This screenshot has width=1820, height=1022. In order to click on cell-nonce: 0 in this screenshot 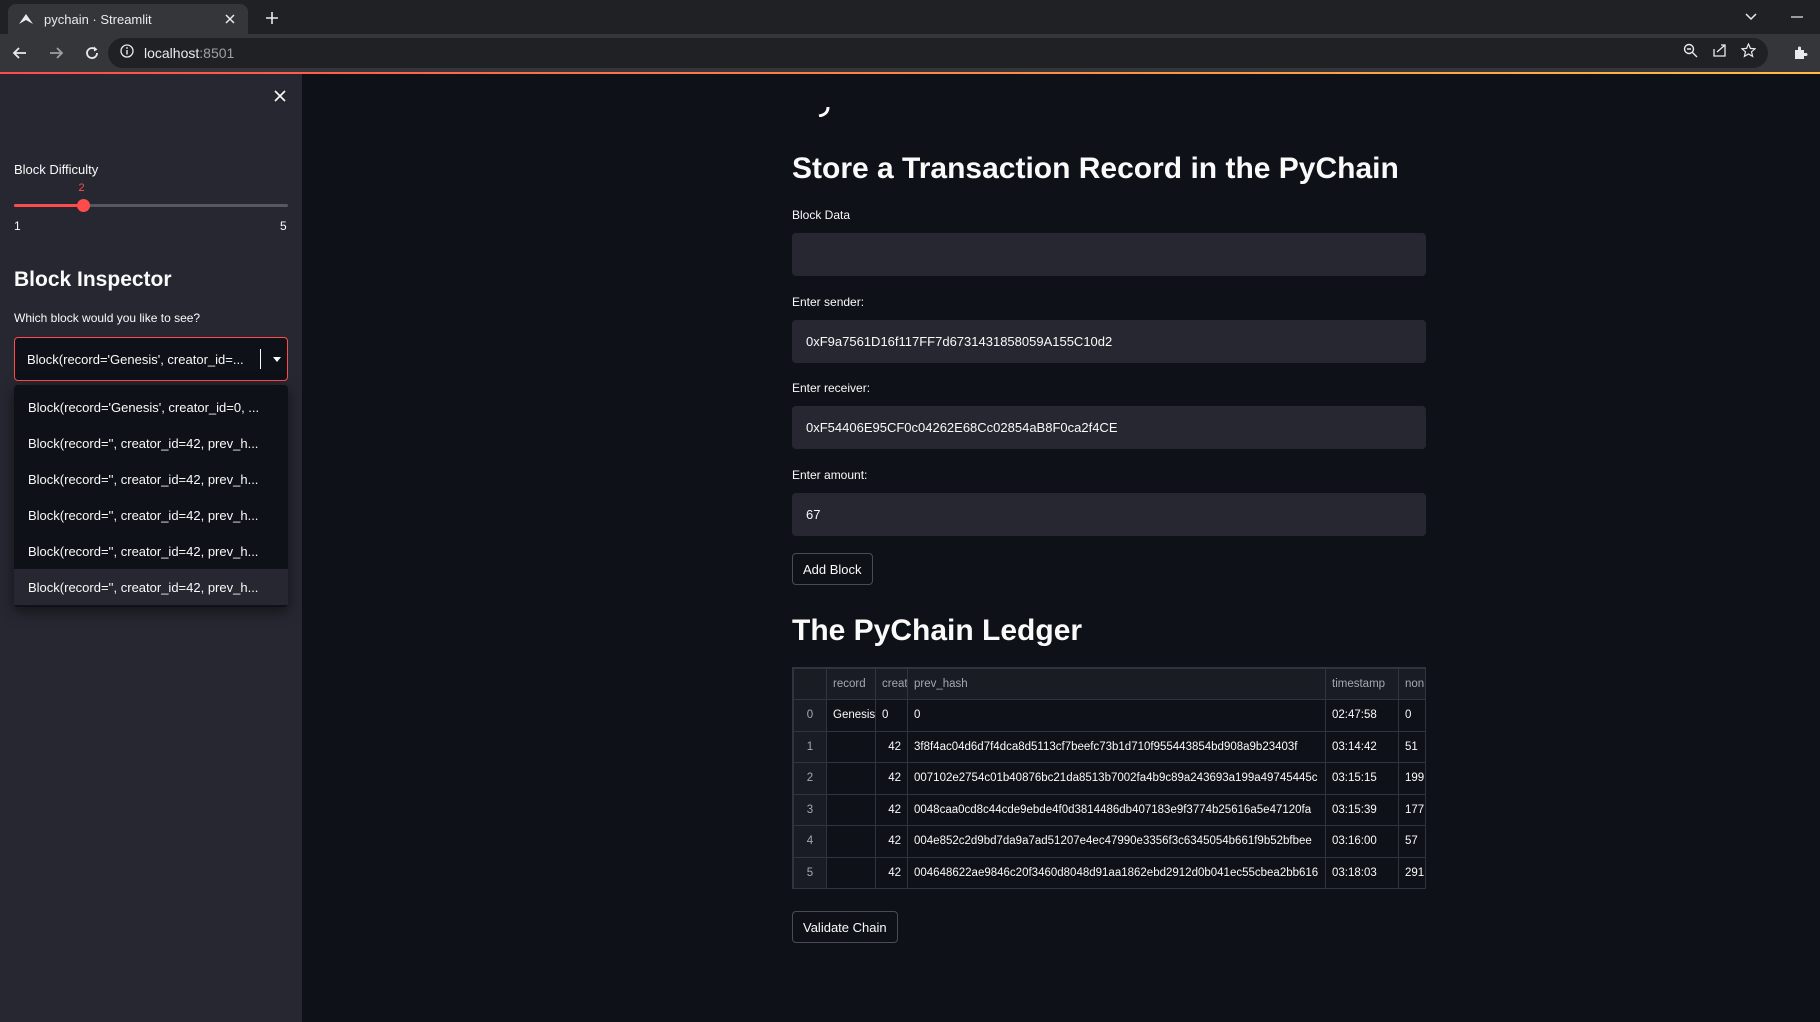, I will do `click(1411, 715)`.